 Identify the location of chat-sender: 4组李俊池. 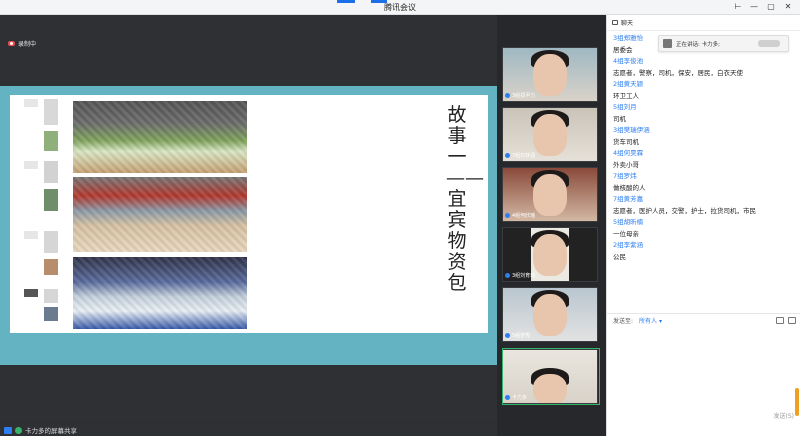
(704, 62).